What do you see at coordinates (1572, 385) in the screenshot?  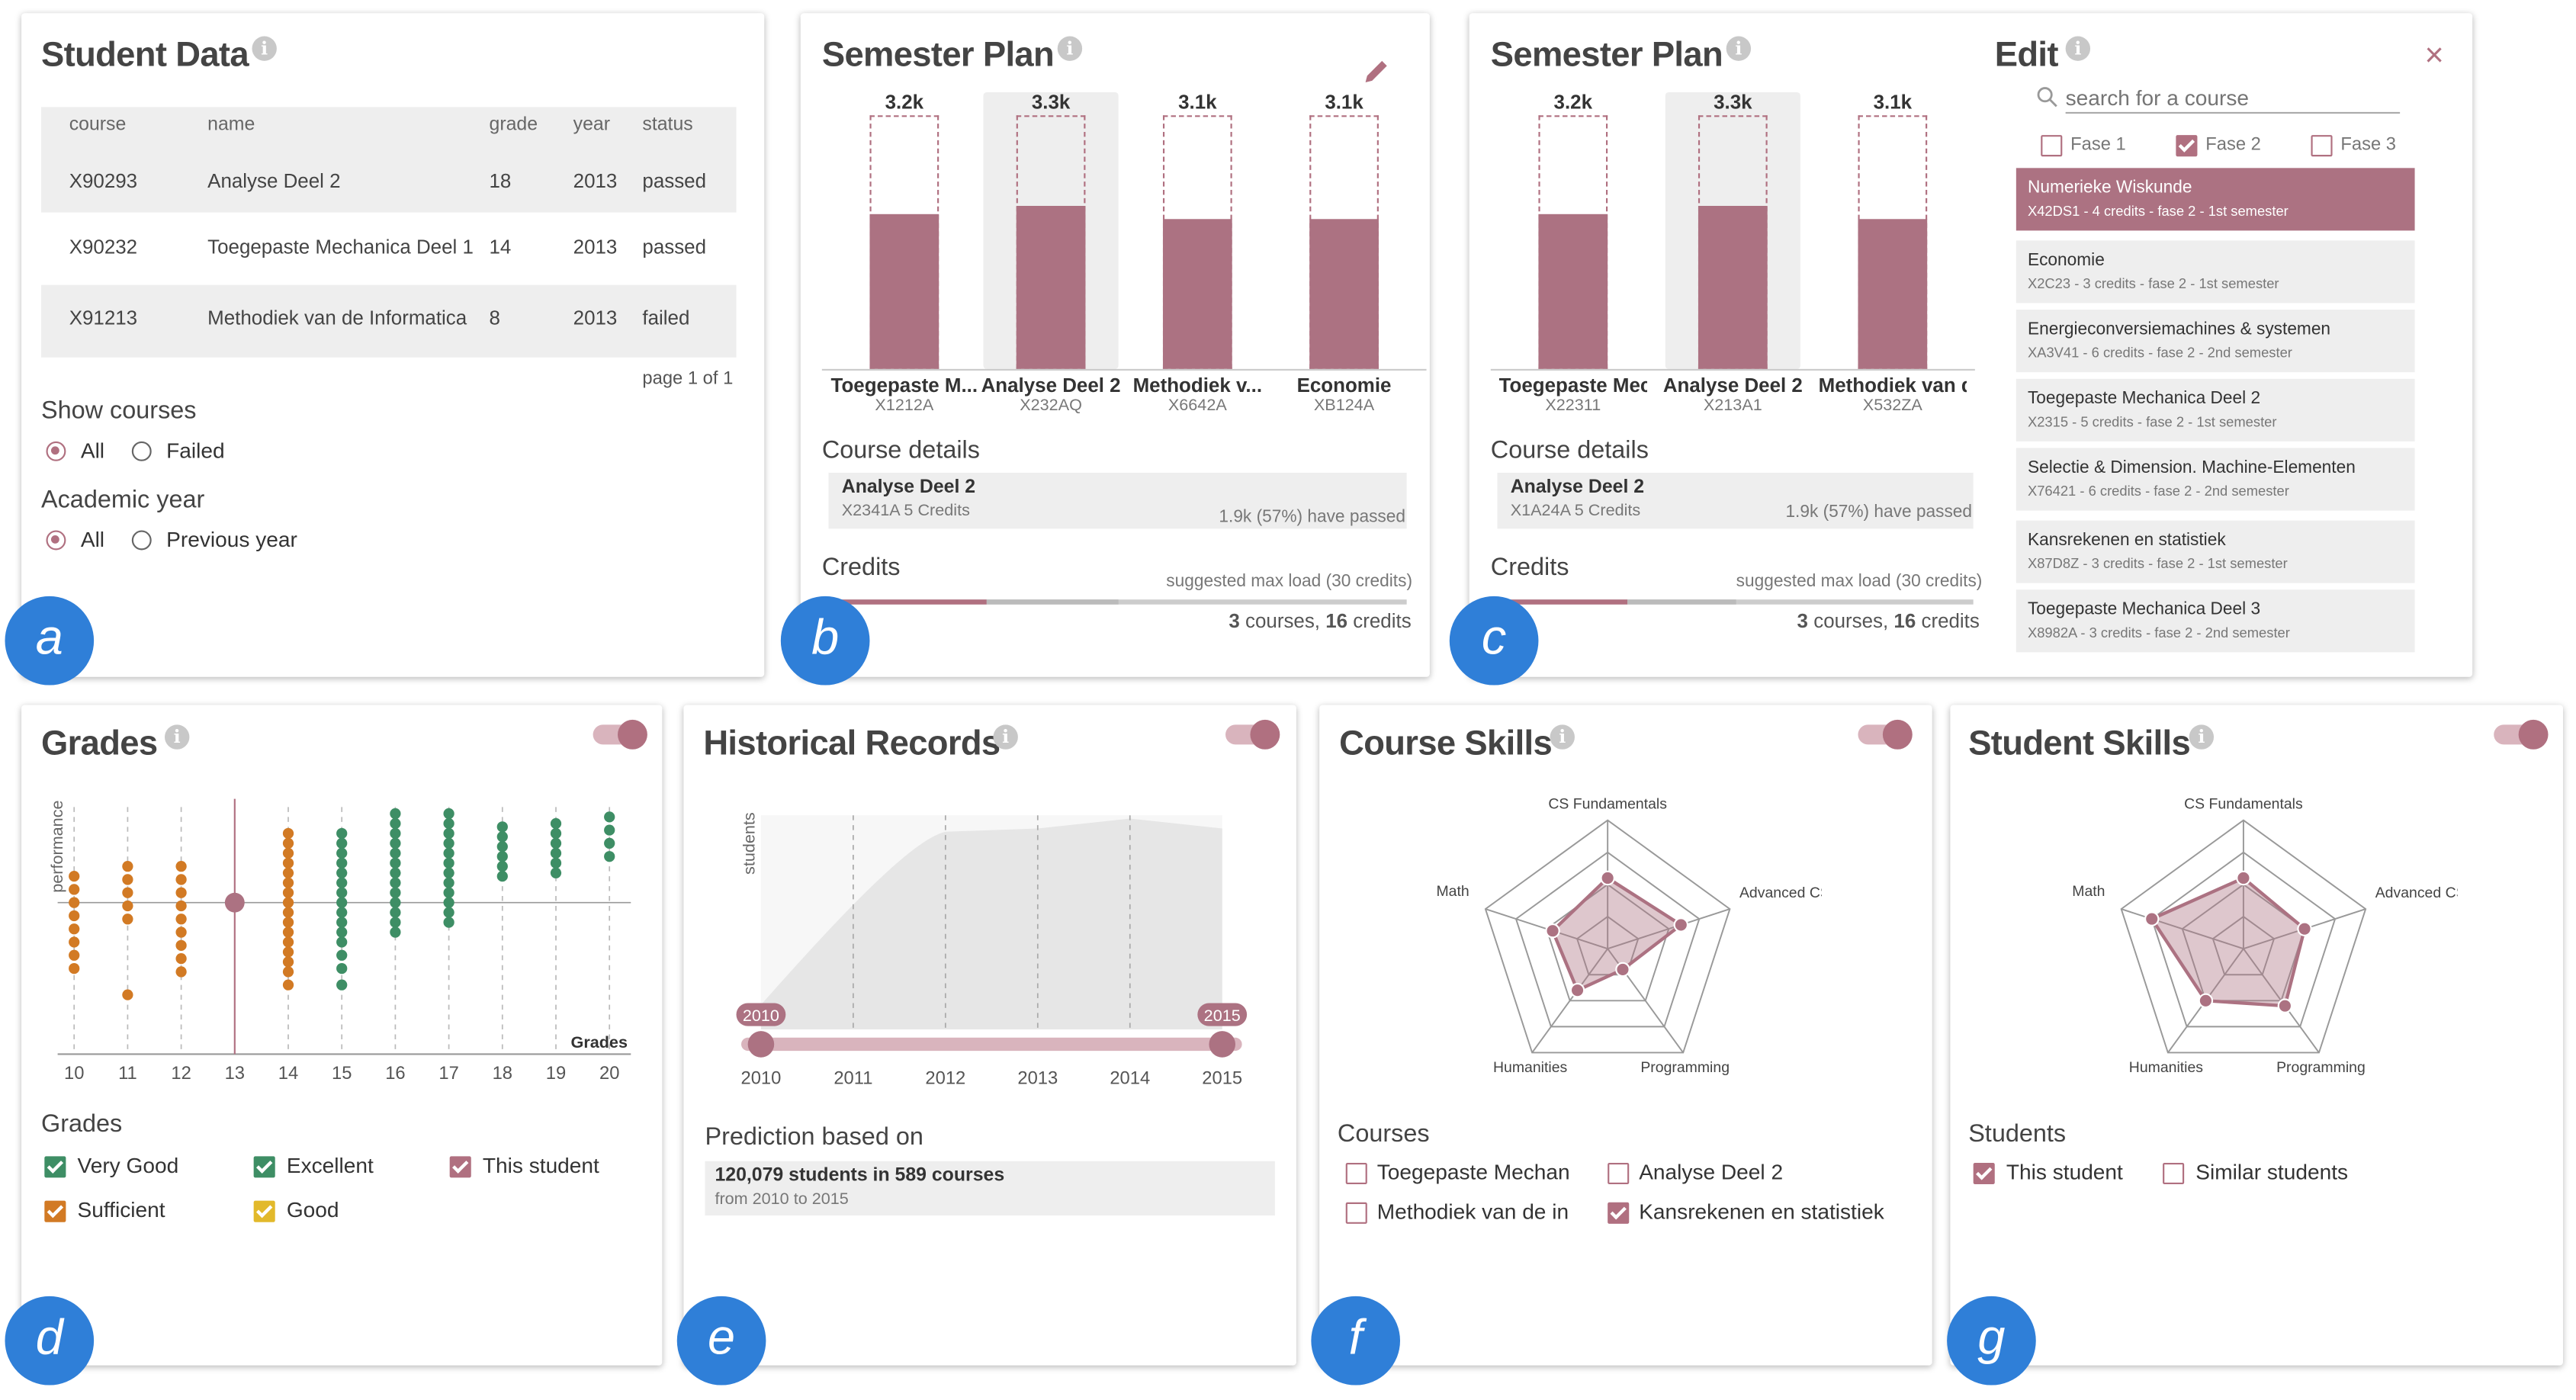 I see `bar-course-name: Toegepaste Mech` at bounding box center [1572, 385].